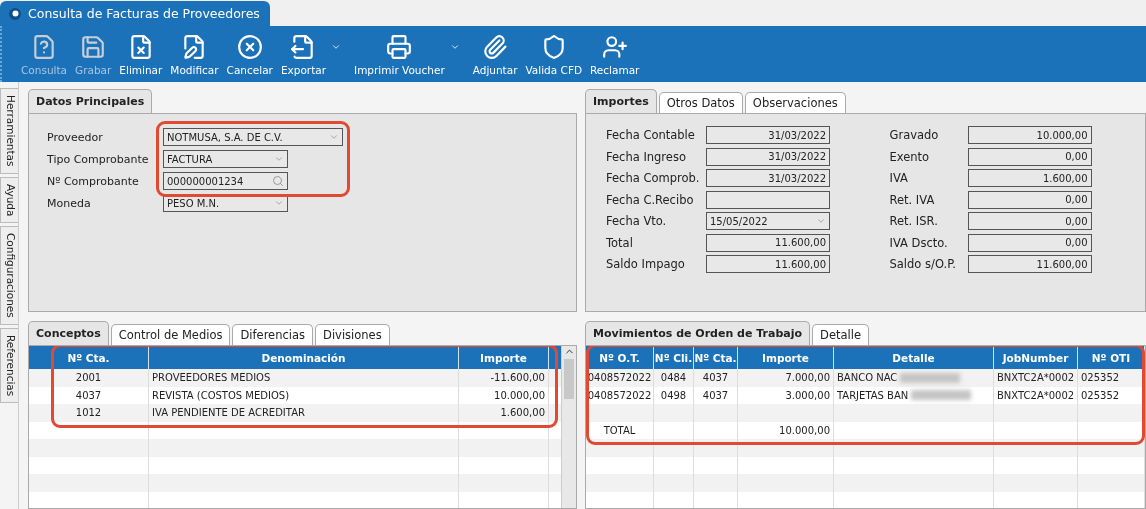  I want to click on table-cell: PROVEEDORES MEDIOS, so click(304, 378).